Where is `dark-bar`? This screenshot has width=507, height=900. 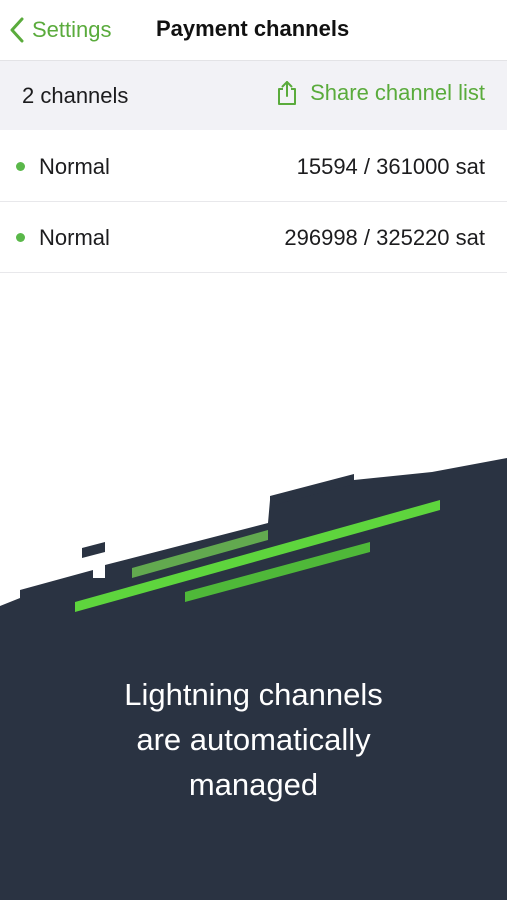
dark-bar is located at coordinates (93, 550).